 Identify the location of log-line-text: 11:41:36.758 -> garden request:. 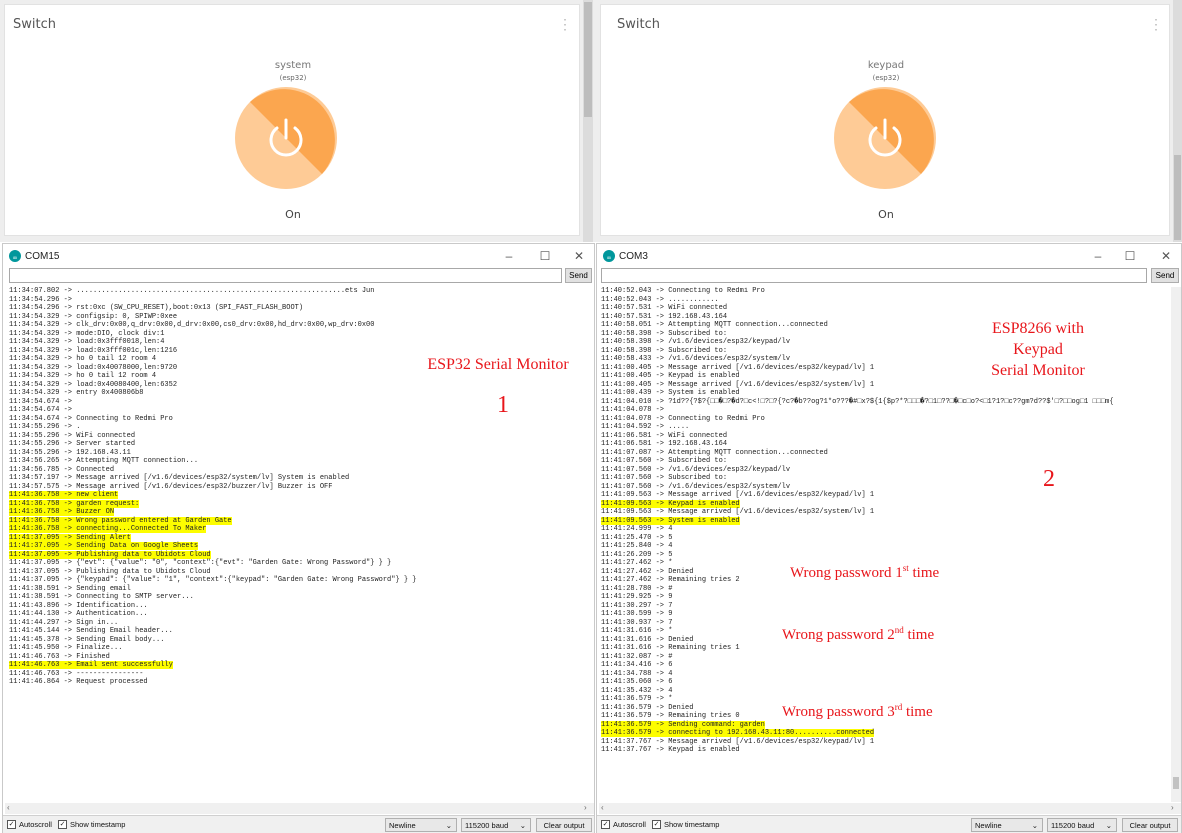
(74, 503).